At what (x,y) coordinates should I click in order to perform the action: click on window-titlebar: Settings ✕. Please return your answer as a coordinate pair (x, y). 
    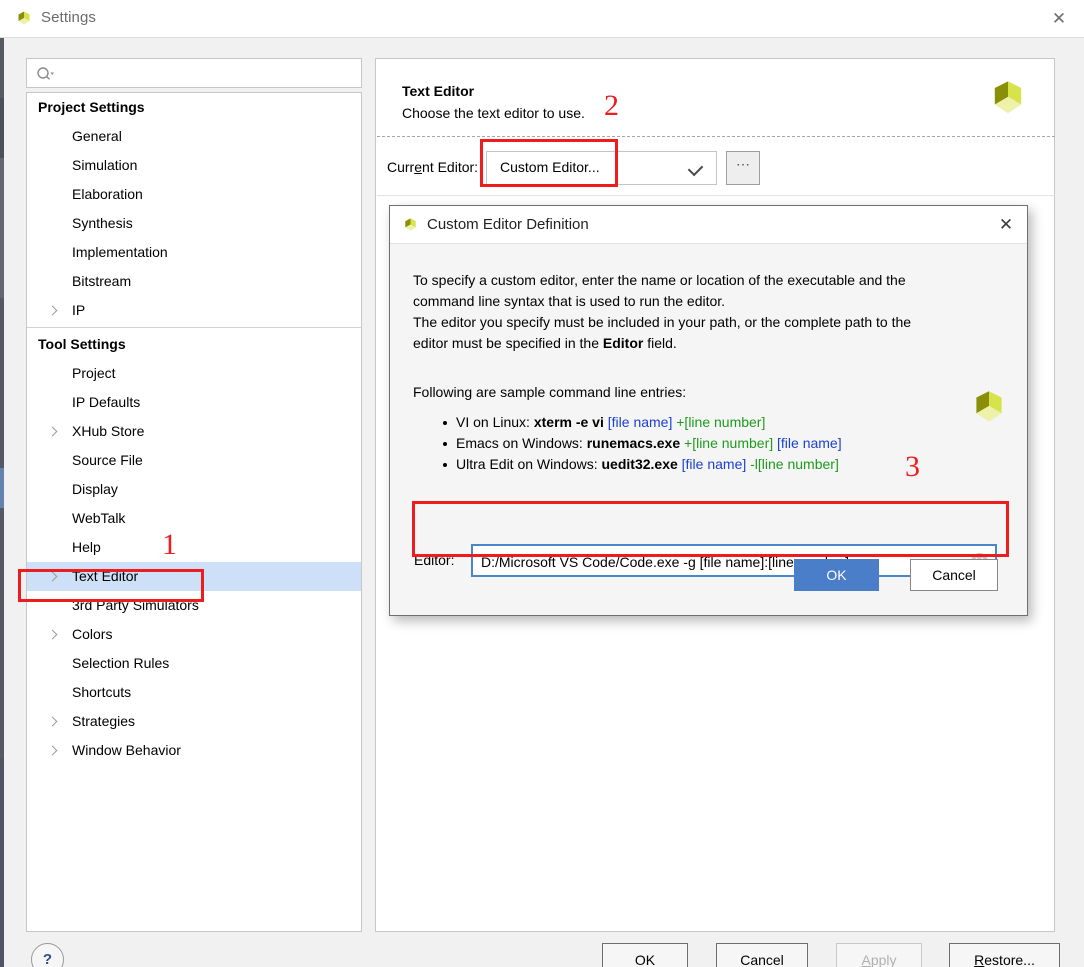
    Looking at the image, I should click on (542, 19).